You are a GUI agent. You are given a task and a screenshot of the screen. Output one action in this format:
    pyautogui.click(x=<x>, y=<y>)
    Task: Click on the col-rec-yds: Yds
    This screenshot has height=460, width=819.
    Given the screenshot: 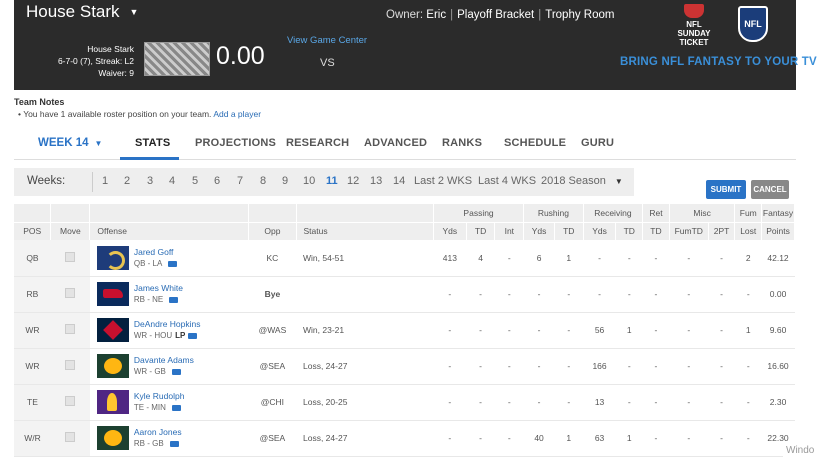 What is the action you would take?
    pyautogui.click(x=600, y=231)
    